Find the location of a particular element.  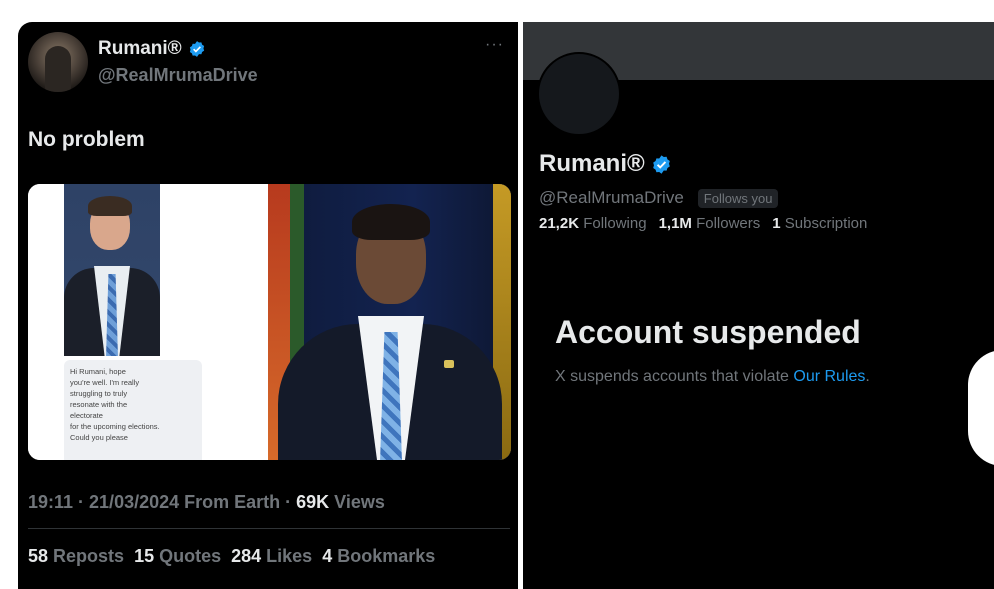

author-avatar is located at coordinates (58, 62).